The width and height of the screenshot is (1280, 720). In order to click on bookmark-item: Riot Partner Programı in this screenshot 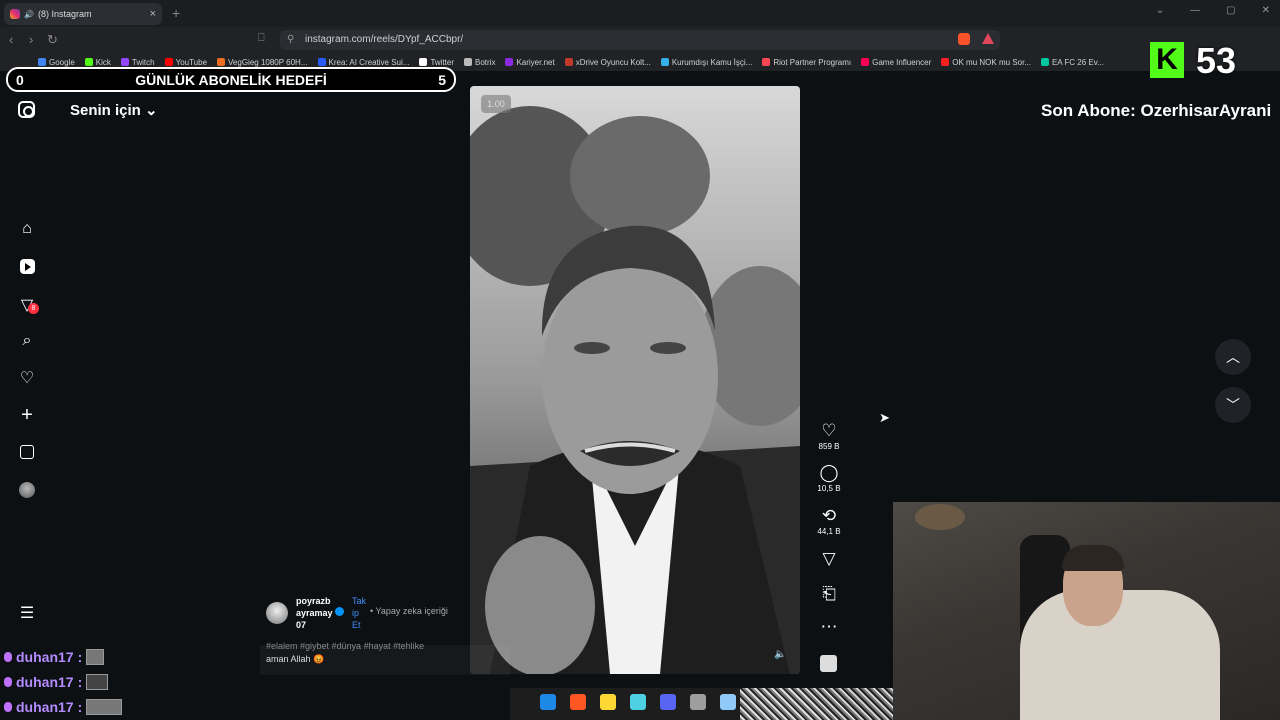, I will do `click(806, 62)`.